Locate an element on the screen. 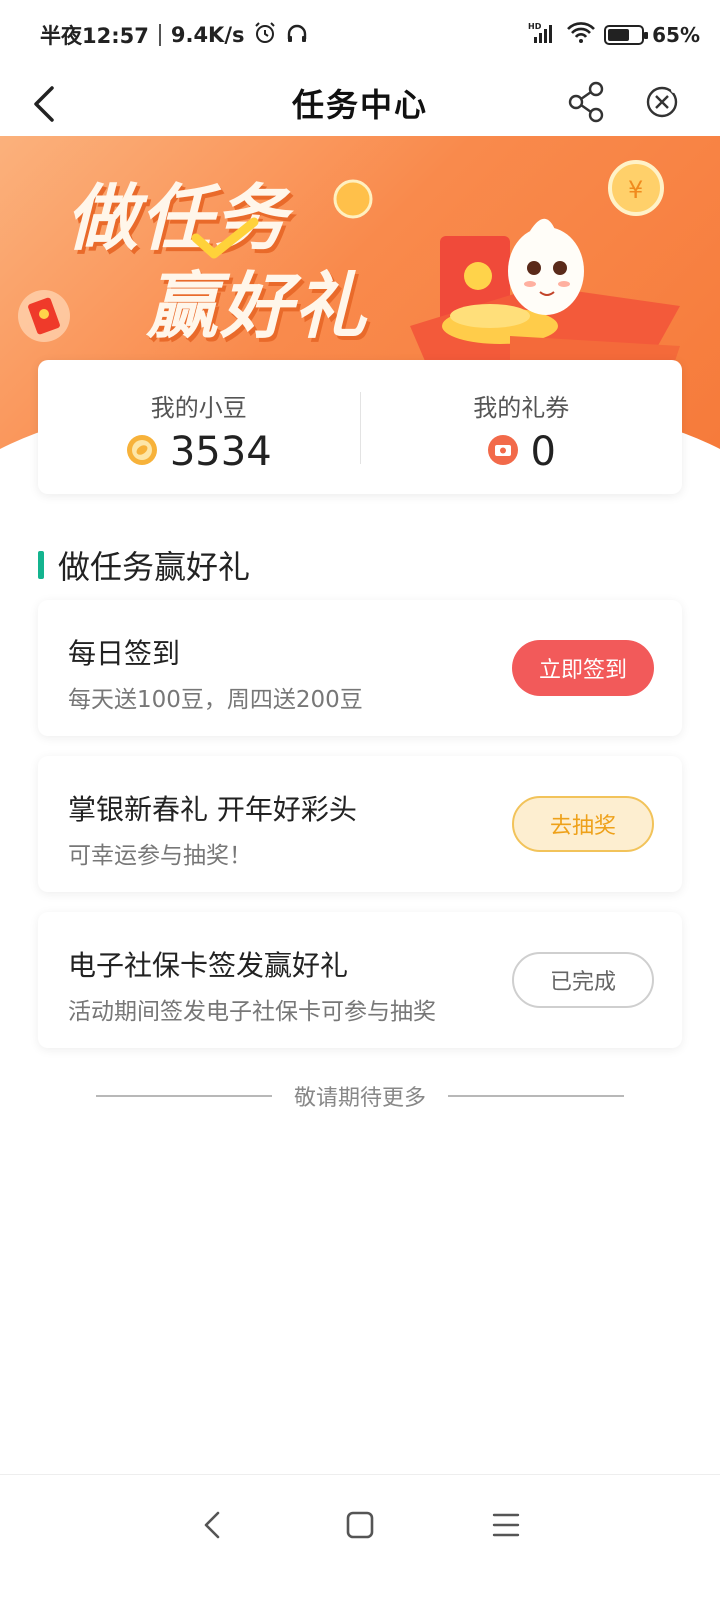  task-title: 掌银新春礼 开年好彩头 is located at coordinates (212, 809).